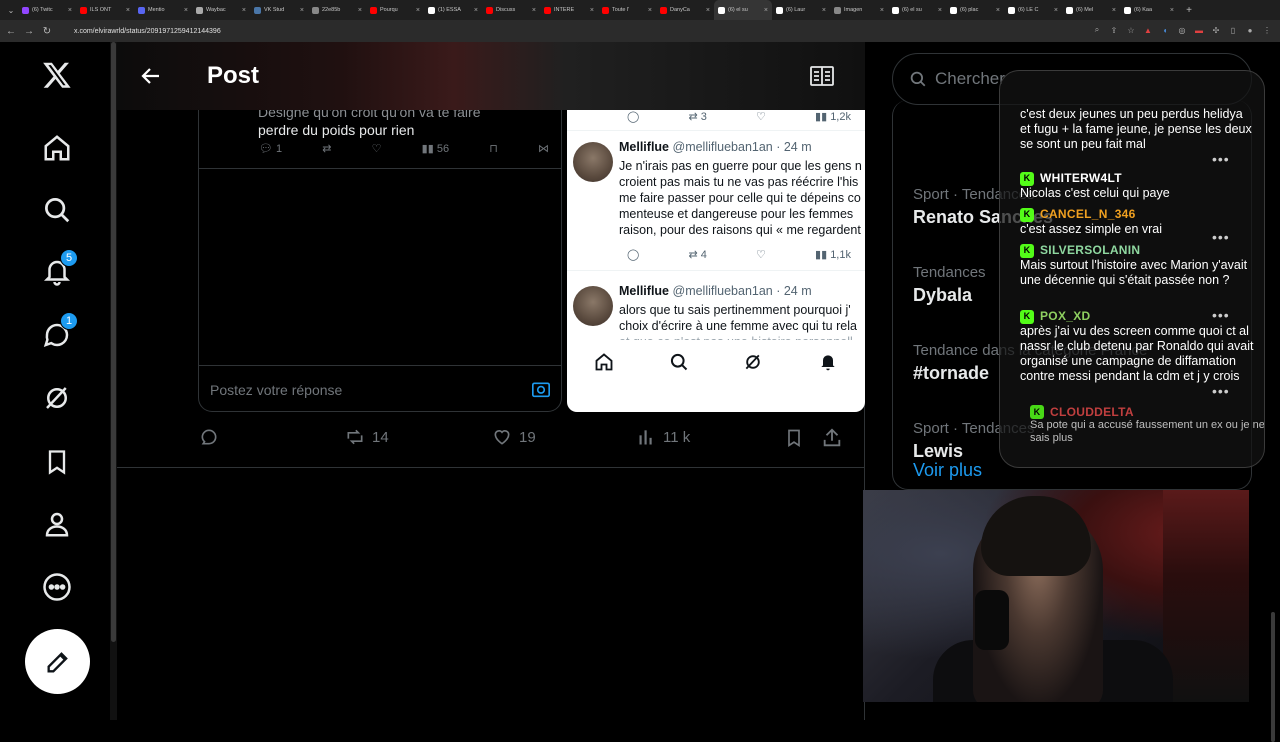  Describe the element at coordinates (949, 285) in the screenshot. I see `trend-item: Tendances Dybala` at that location.